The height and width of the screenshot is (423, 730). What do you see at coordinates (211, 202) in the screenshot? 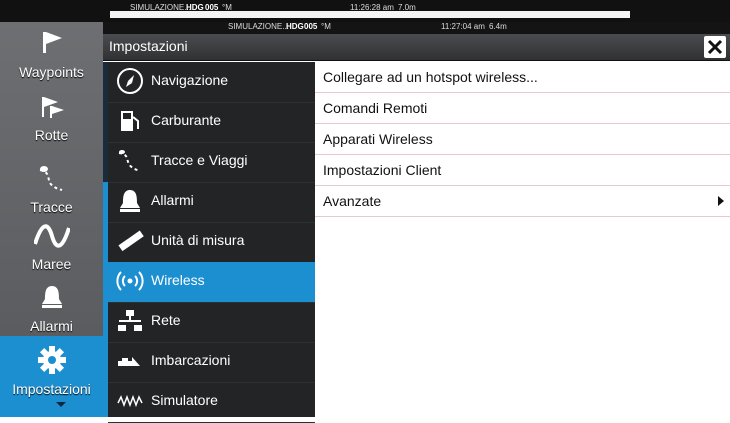
I see `menu-item-allarmi: Allarmi` at bounding box center [211, 202].